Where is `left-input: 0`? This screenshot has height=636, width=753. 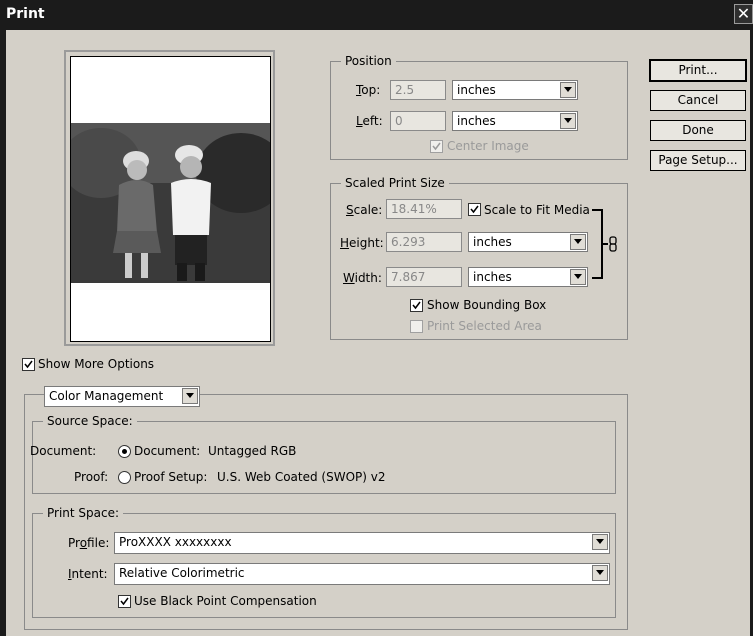 left-input: 0 is located at coordinates (418, 121).